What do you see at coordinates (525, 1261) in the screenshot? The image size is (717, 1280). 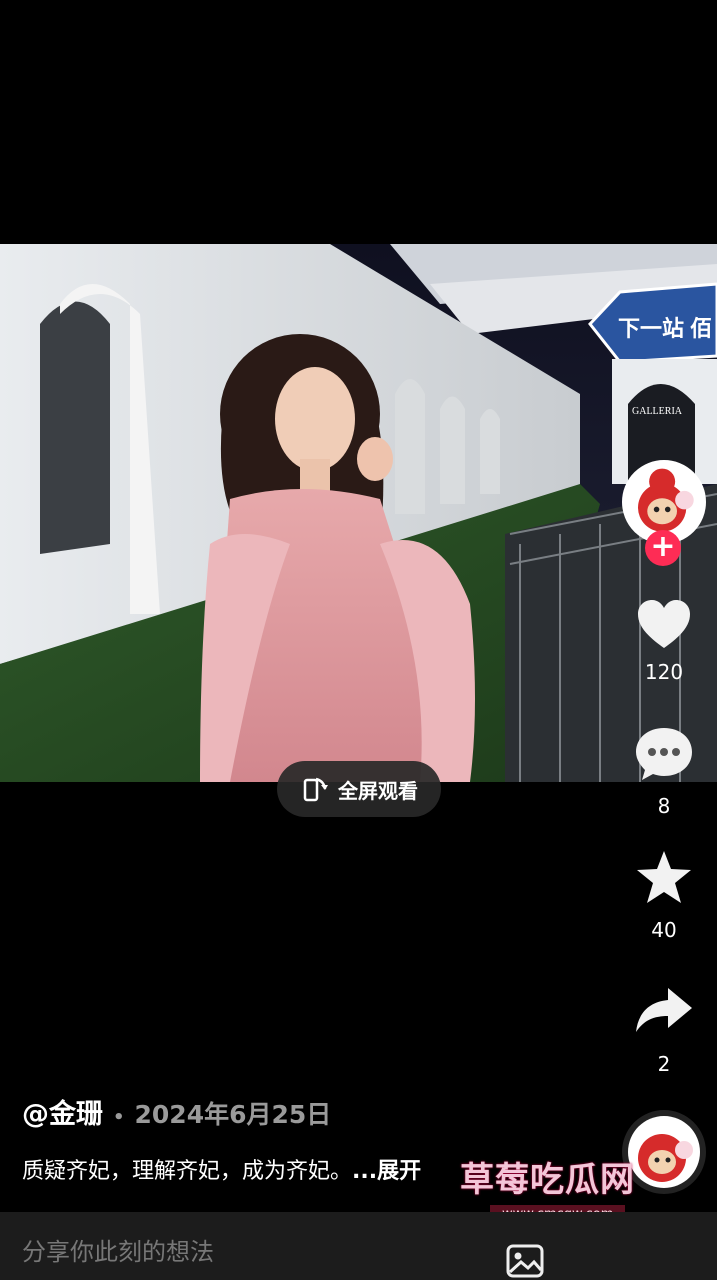 I see `image-picker-icon` at bounding box center [525, 1261].